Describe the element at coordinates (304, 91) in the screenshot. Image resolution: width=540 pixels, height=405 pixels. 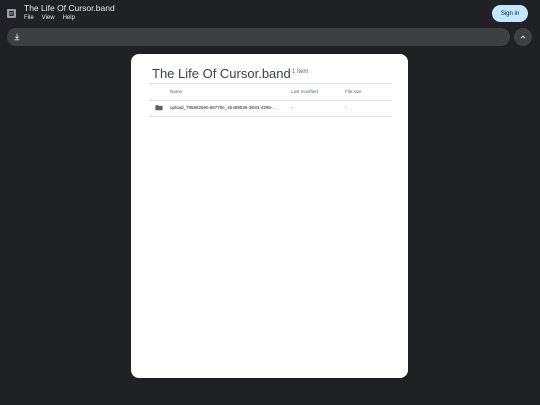
I see `column-header-last-modified: Last modified` at that location.